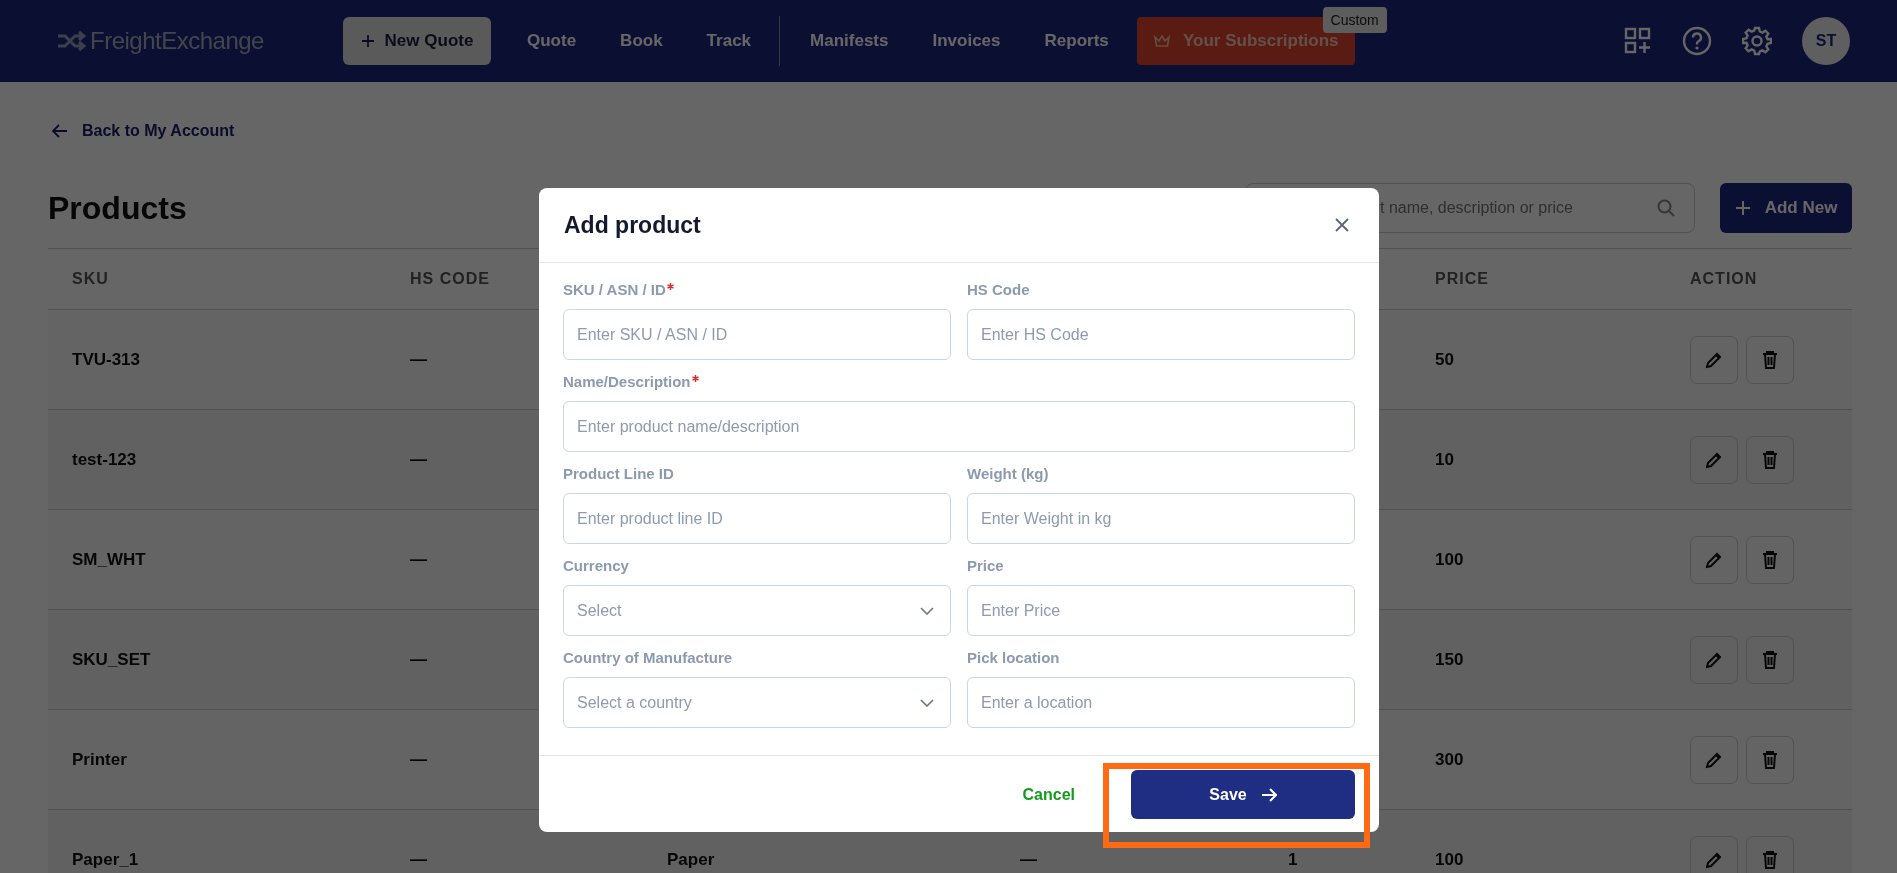 This screenshot has height=873, width=1897. What do you see at coordinates (1076, 41) in the screenshot?
I see `nav-link: Reports` at bounding box center [1076, 41].